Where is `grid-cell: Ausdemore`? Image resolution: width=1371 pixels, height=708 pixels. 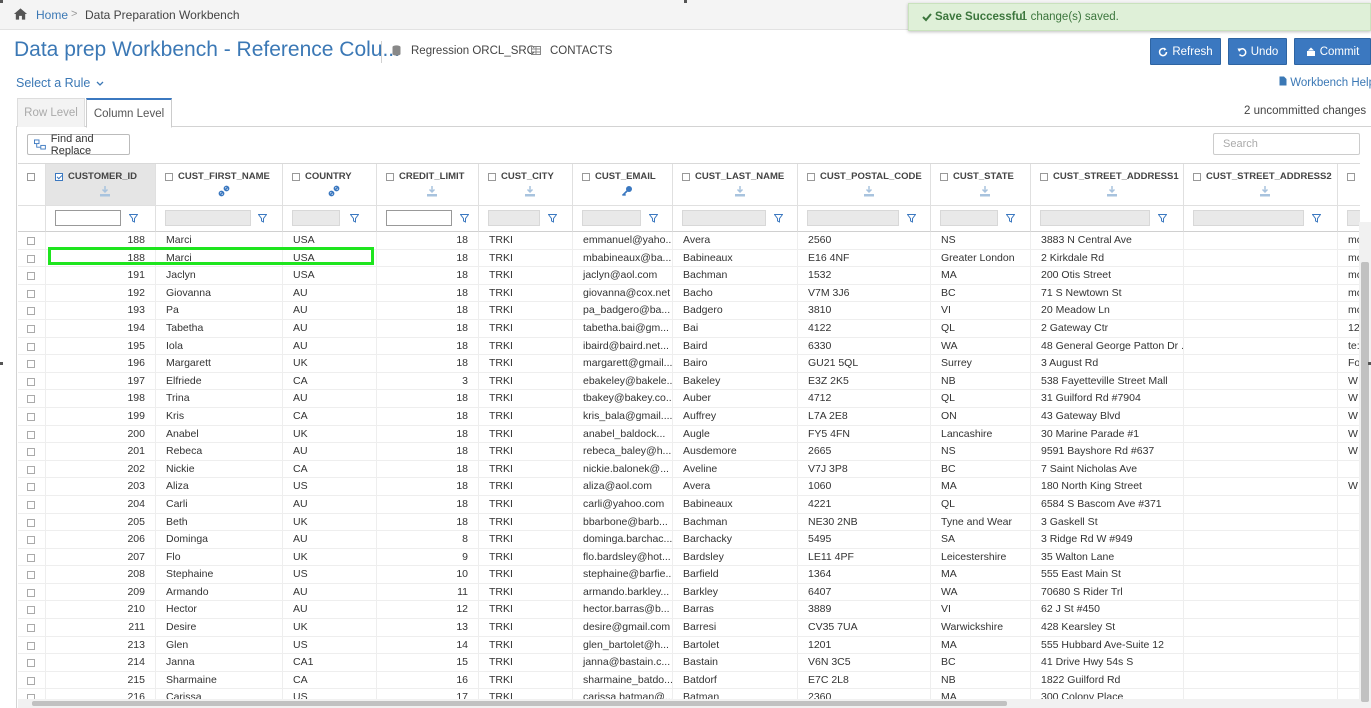 grid-cell: Ausdemore is located at coordinates (735, 452).